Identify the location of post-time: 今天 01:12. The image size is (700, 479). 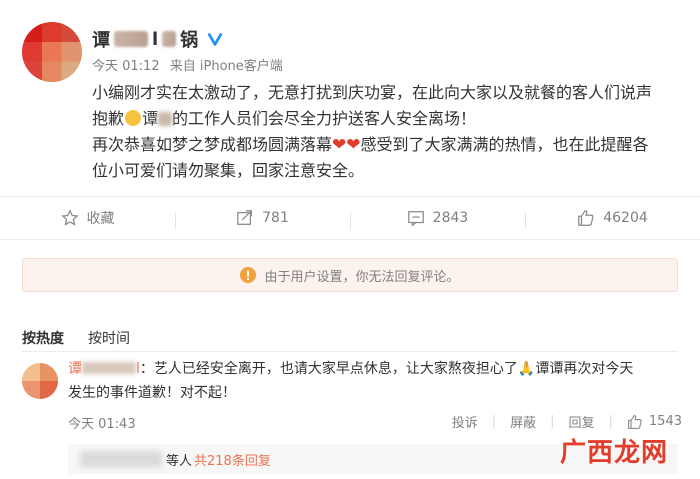
(126, 66).